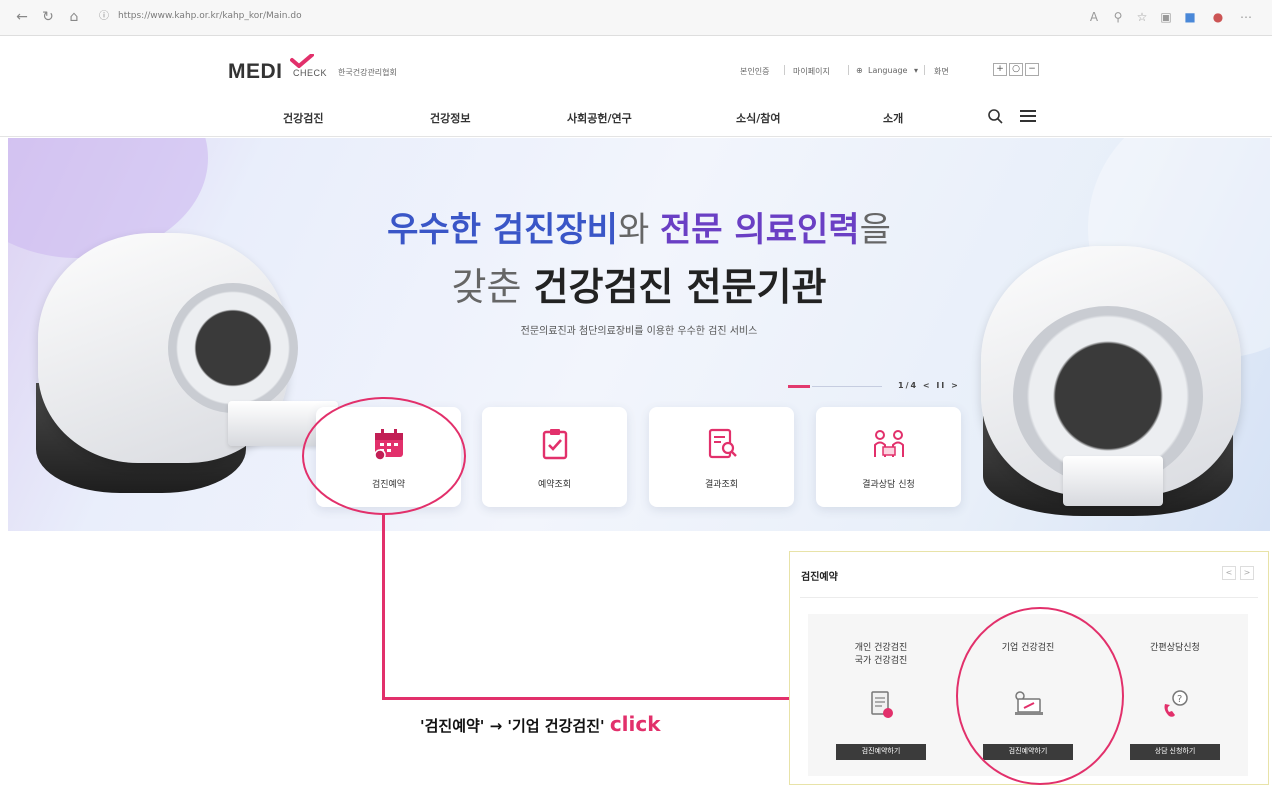 The height and width of the screenshot is (789, 1272). I want to click on hamburger-menu-icon, so click(1028, 116).